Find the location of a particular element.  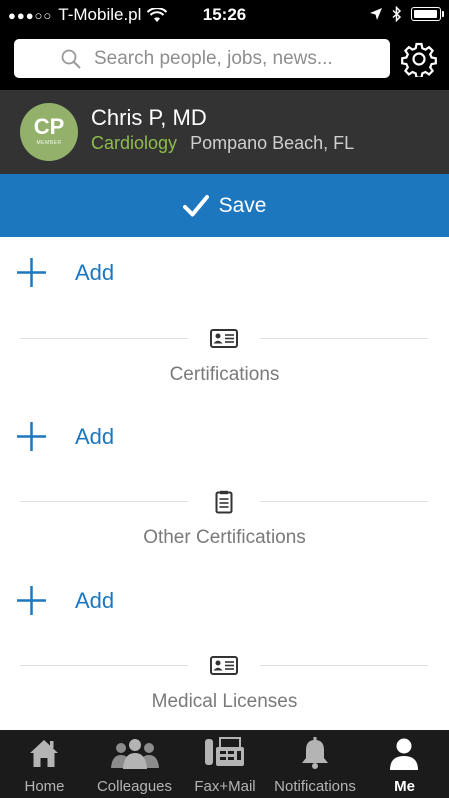

section-title: Other Certifications is located at coordinates (224, 537).